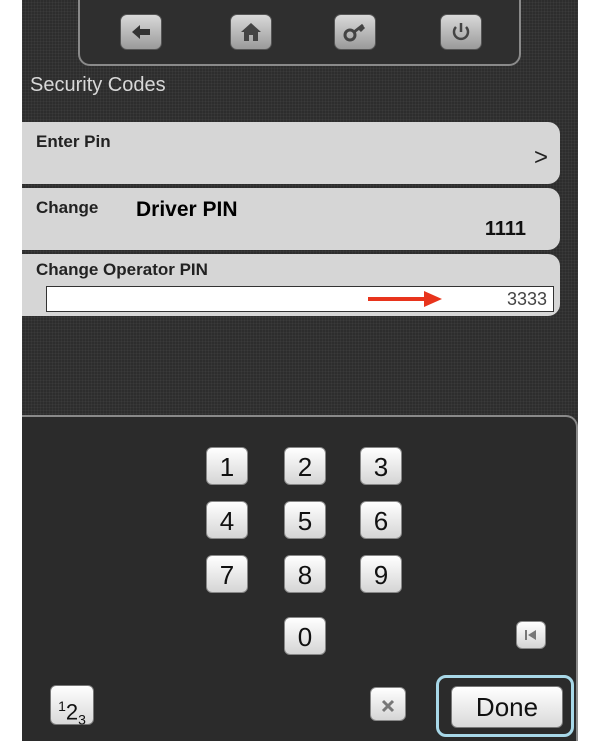  I want to click on power-icon, so click(461, 32).